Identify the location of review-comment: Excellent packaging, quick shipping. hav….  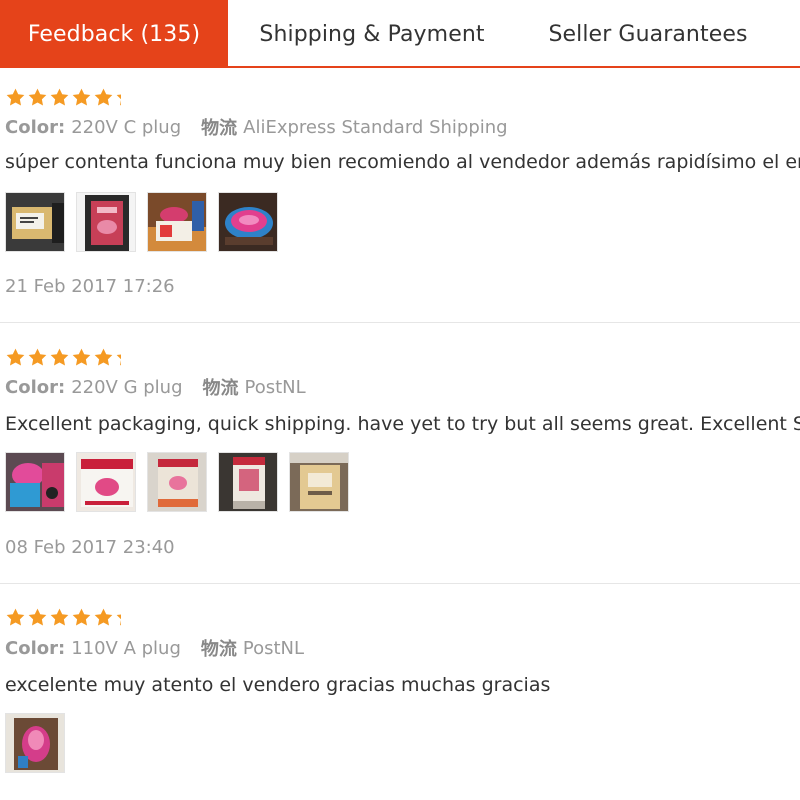
(402, 424).